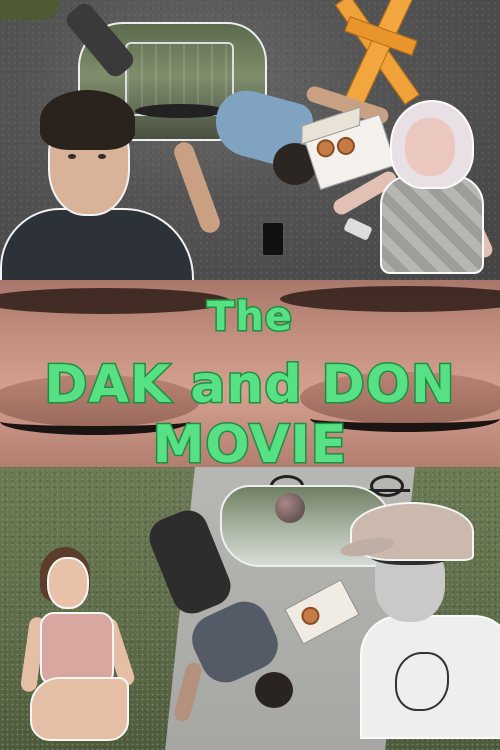 Image resolution: width=500 pixels, height=750 pixels. I want to click on donut, so click(310, 616).